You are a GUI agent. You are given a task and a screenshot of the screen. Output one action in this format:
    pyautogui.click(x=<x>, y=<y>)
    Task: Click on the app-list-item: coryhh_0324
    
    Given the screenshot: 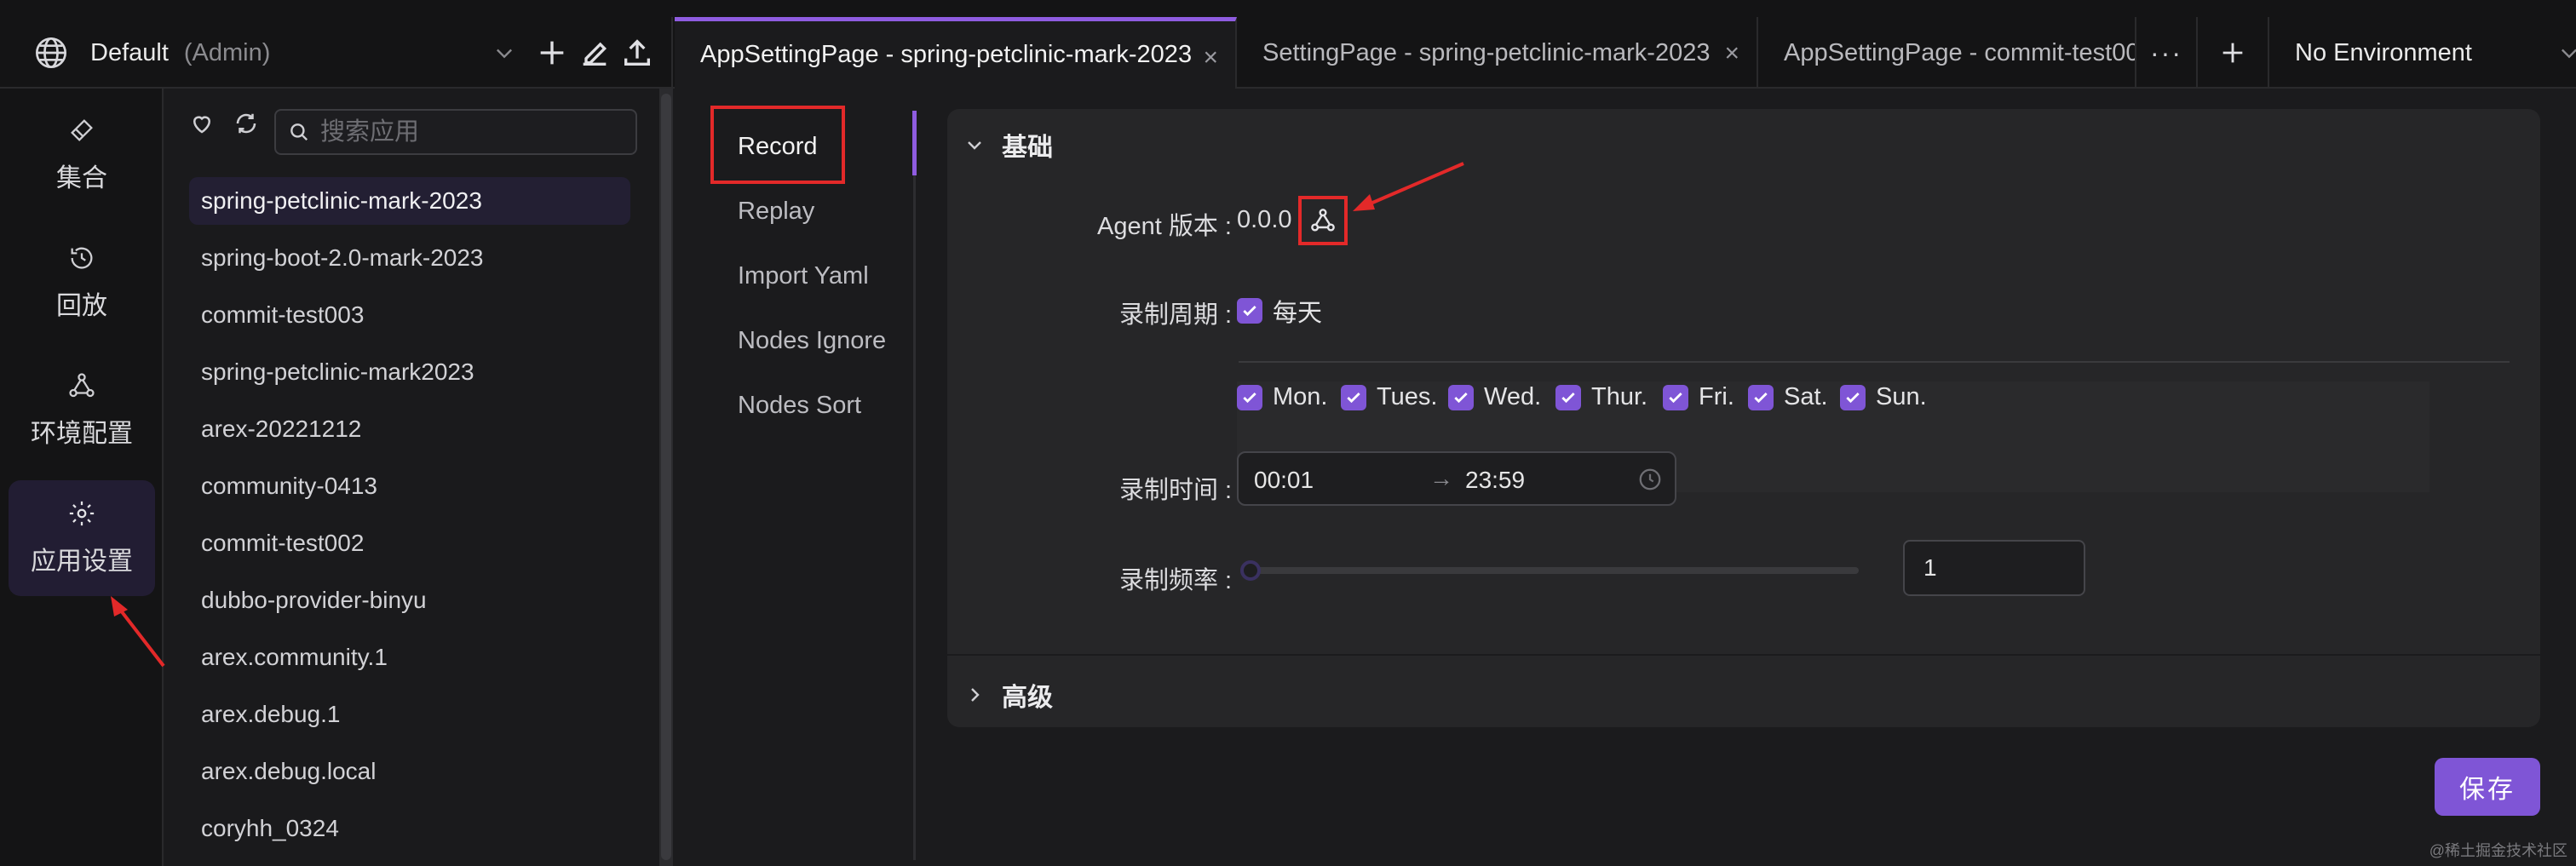 What is the action you would take?
    pyautogui.click(x=410, y=828)
    